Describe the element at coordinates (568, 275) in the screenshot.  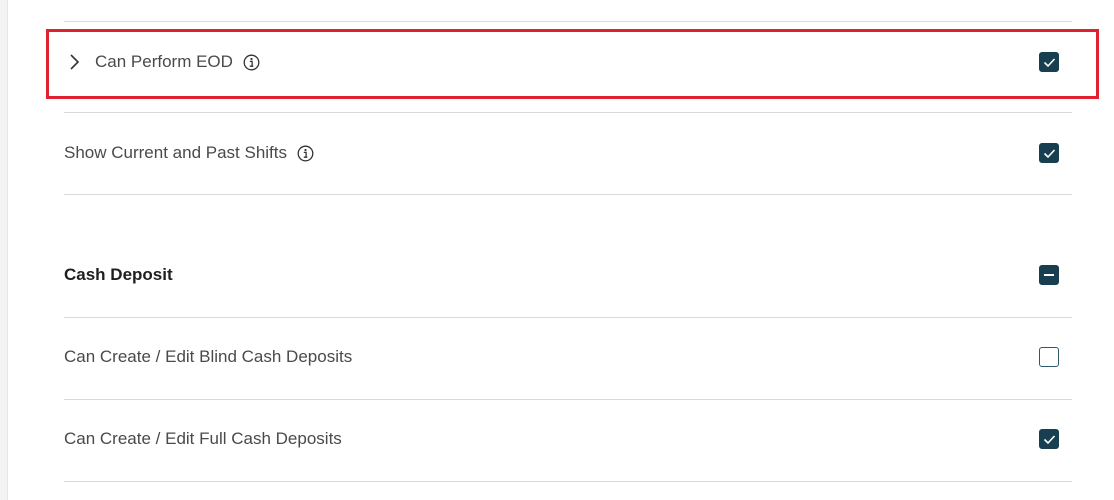
I see `section-header-cash-deposit: Cash Deposit` at that location.